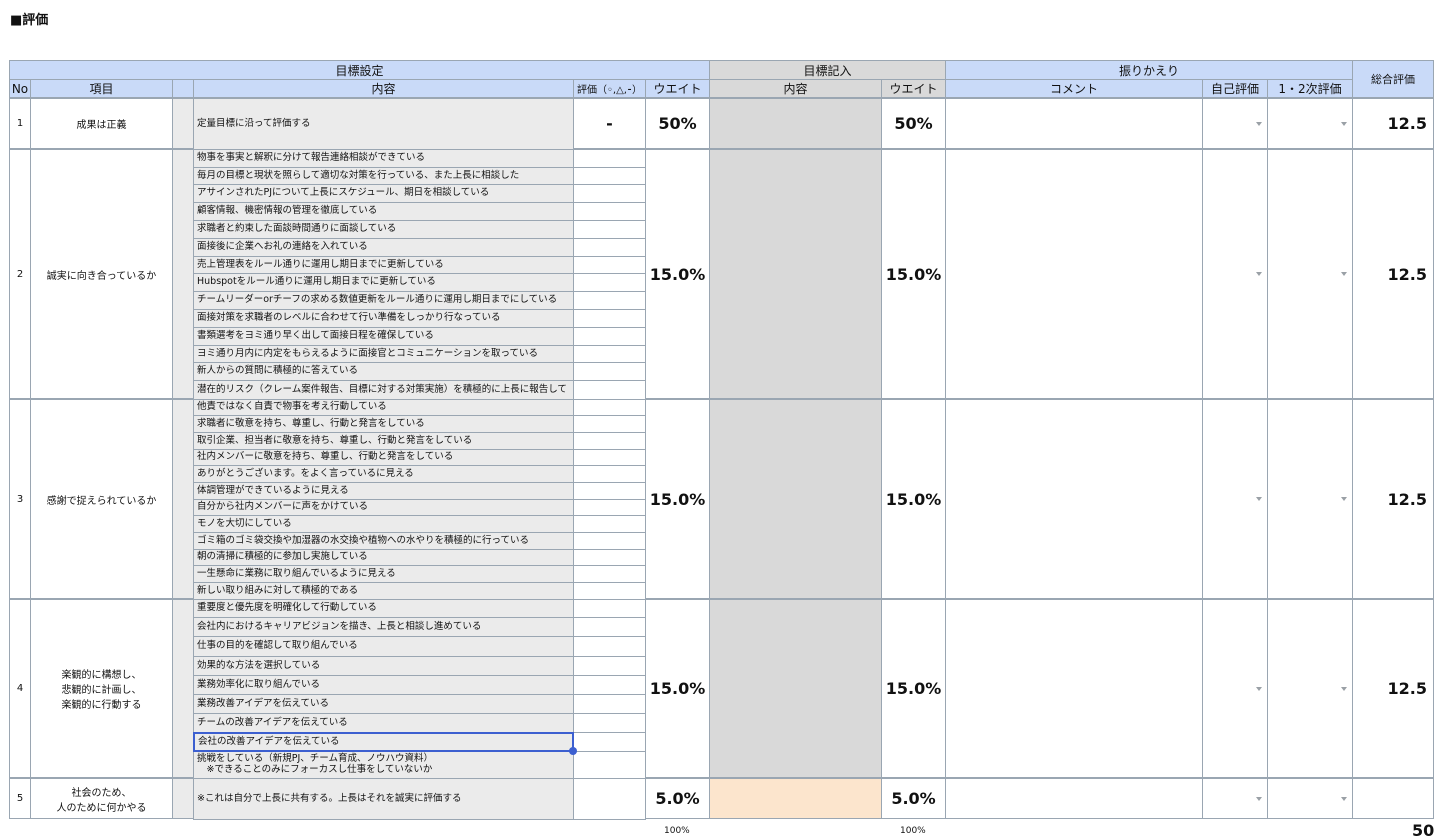  What do you see at coordinates (383, 742) in the screenshot?
I see `criterion-item: 会社の改善アイデアを伝えている` at bounding box center [383, 742].